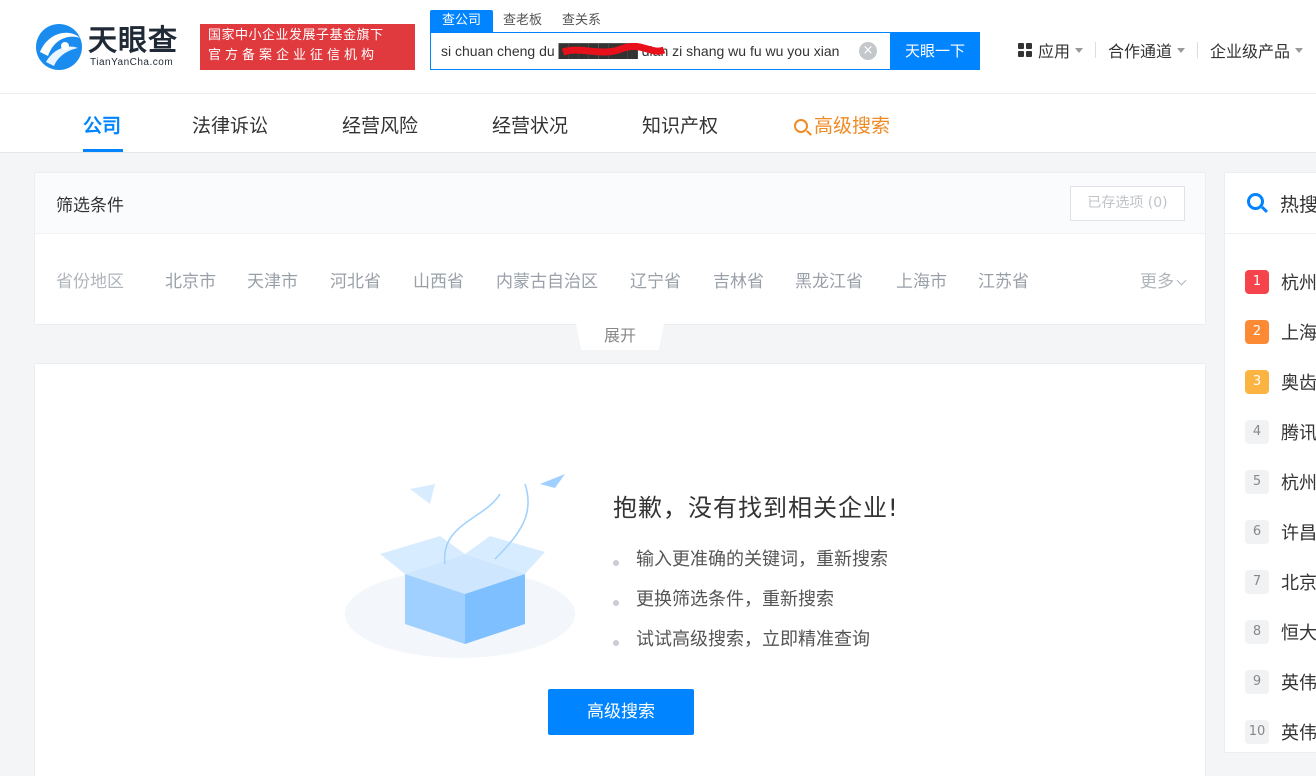  I want to click on region-option: 黑龙江省, so click(829, 279).